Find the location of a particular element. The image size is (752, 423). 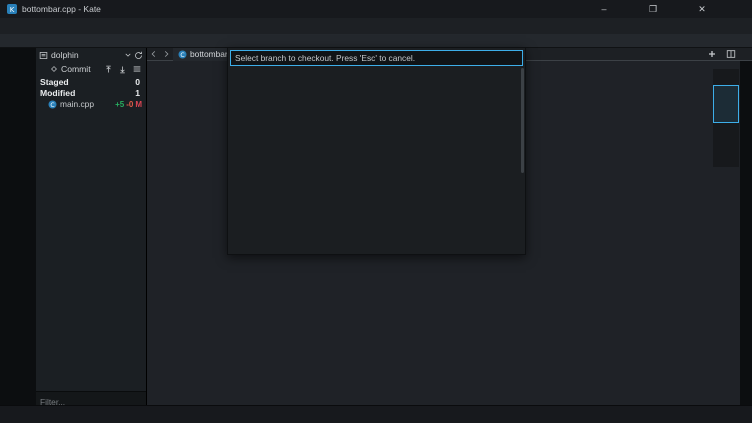

editor-right-gutter is located at coordinates (746, 233).